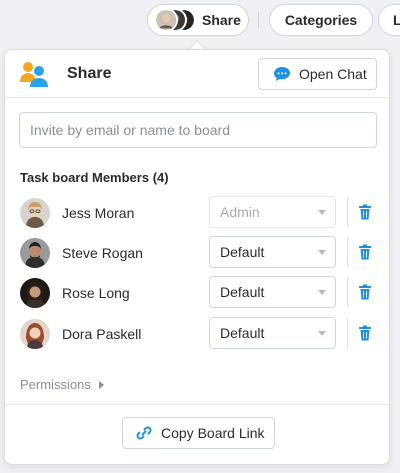 The image size is (400, 473). Describe the element at coordinates (98, 213) in the screenshot. I see `member-name: Jess Moran` at that location.